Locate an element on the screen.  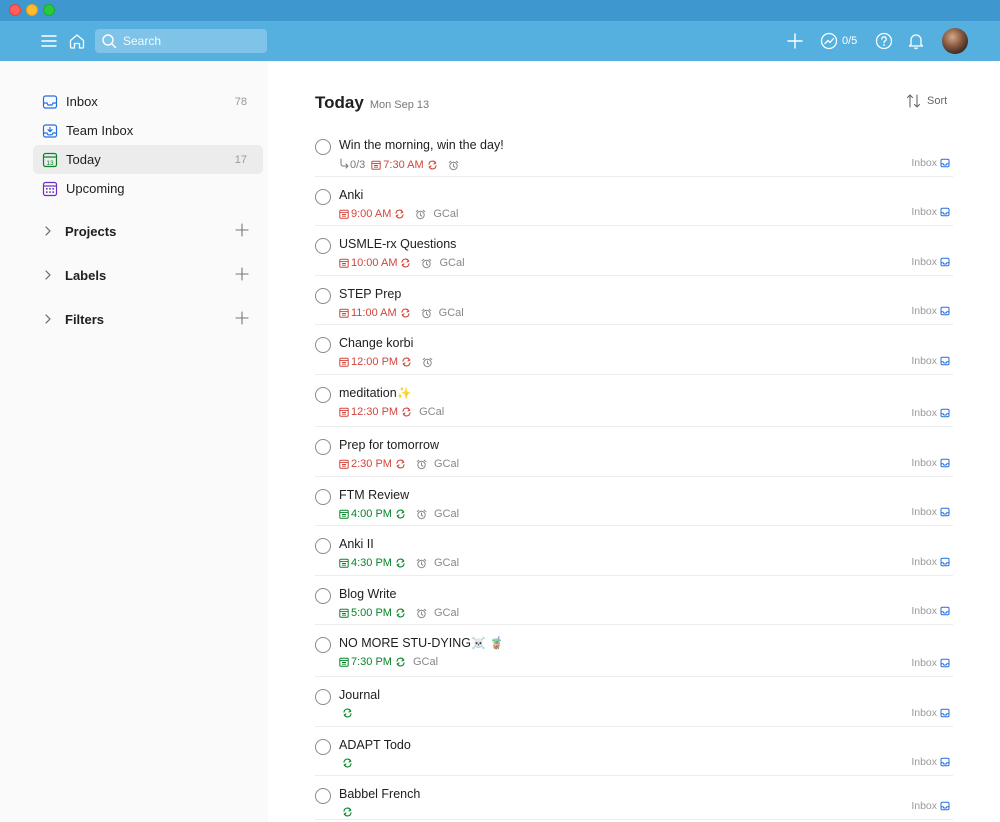
task-row: FTM Review 4:00 PM GCal Inbox is located at coordinates (634, 501).